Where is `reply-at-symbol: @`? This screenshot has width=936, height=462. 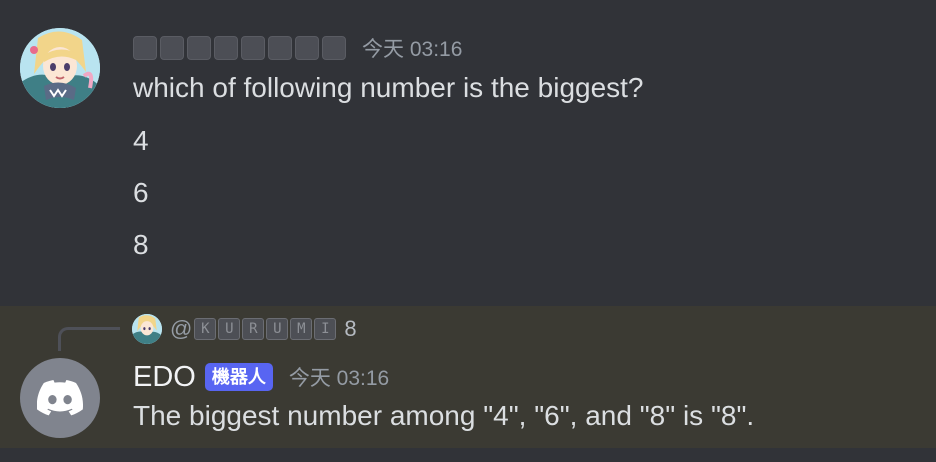 reply-at-symbol: @ is located at coordinates (181, 328).